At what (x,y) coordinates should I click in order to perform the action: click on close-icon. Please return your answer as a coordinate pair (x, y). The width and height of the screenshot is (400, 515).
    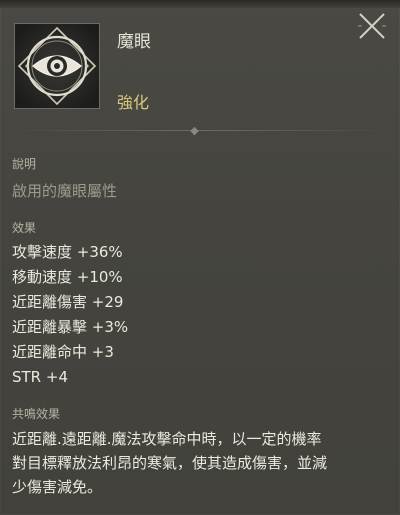
    Looking at the image, I should click on (372, 26).